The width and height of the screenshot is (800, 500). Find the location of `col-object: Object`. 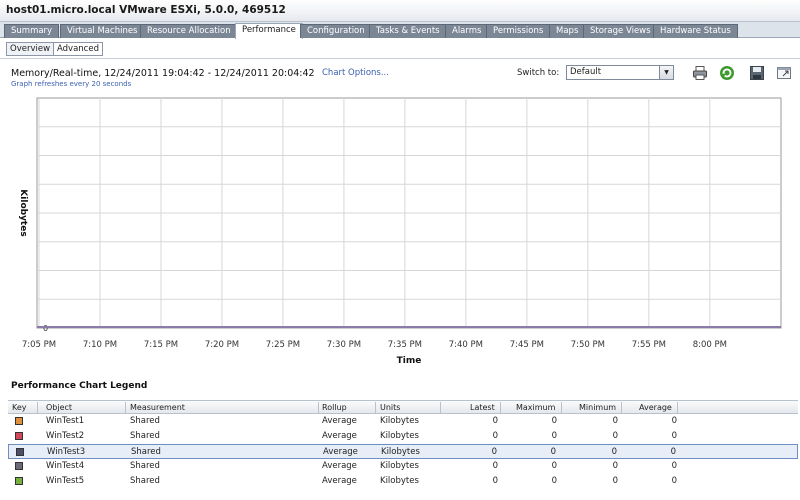

col-object: Object is located at coordinates (59, 408).